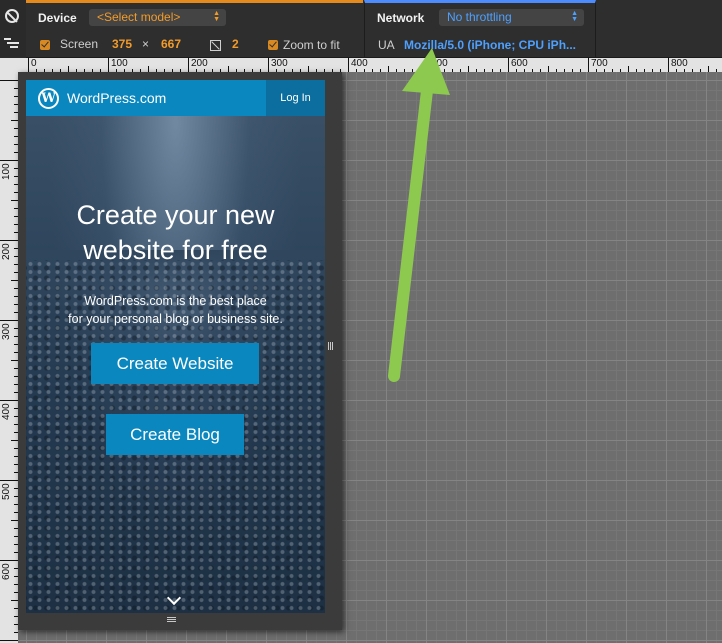 The width and height of the screenshot is (722, 643). What do you see at coordinates (13, 29) in the screenshot?
I see `toolbar-side-strip` at bounding box center [13, 29].